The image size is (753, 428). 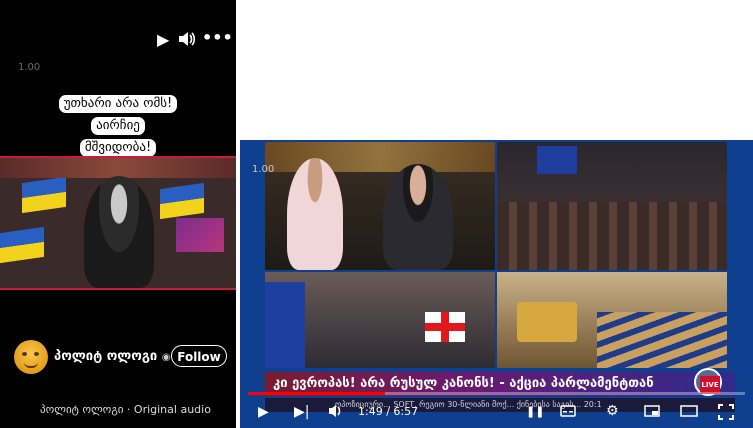 I want to click on caption-line: მშვიდობა!, so click(x=118, y=148).